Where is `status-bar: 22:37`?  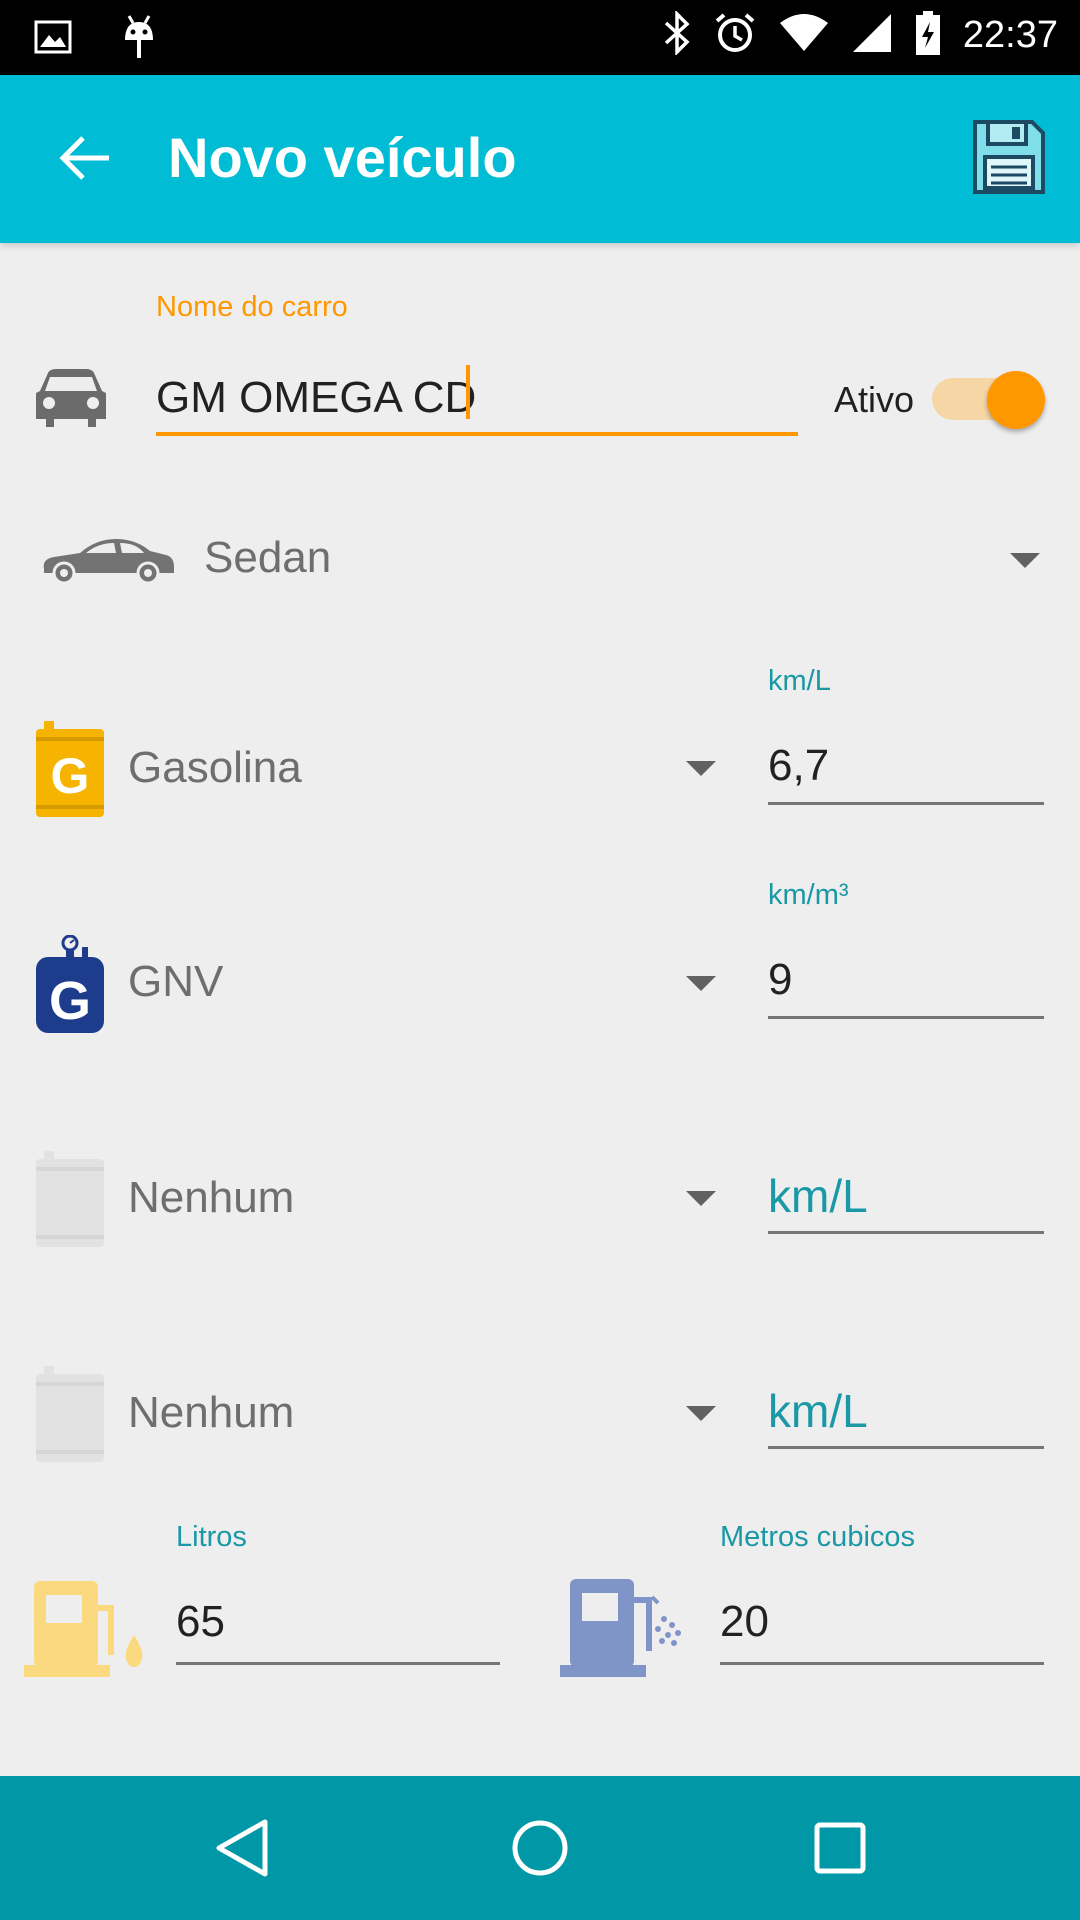
status-bar: 22:37 is located at coordinates (540, 37).